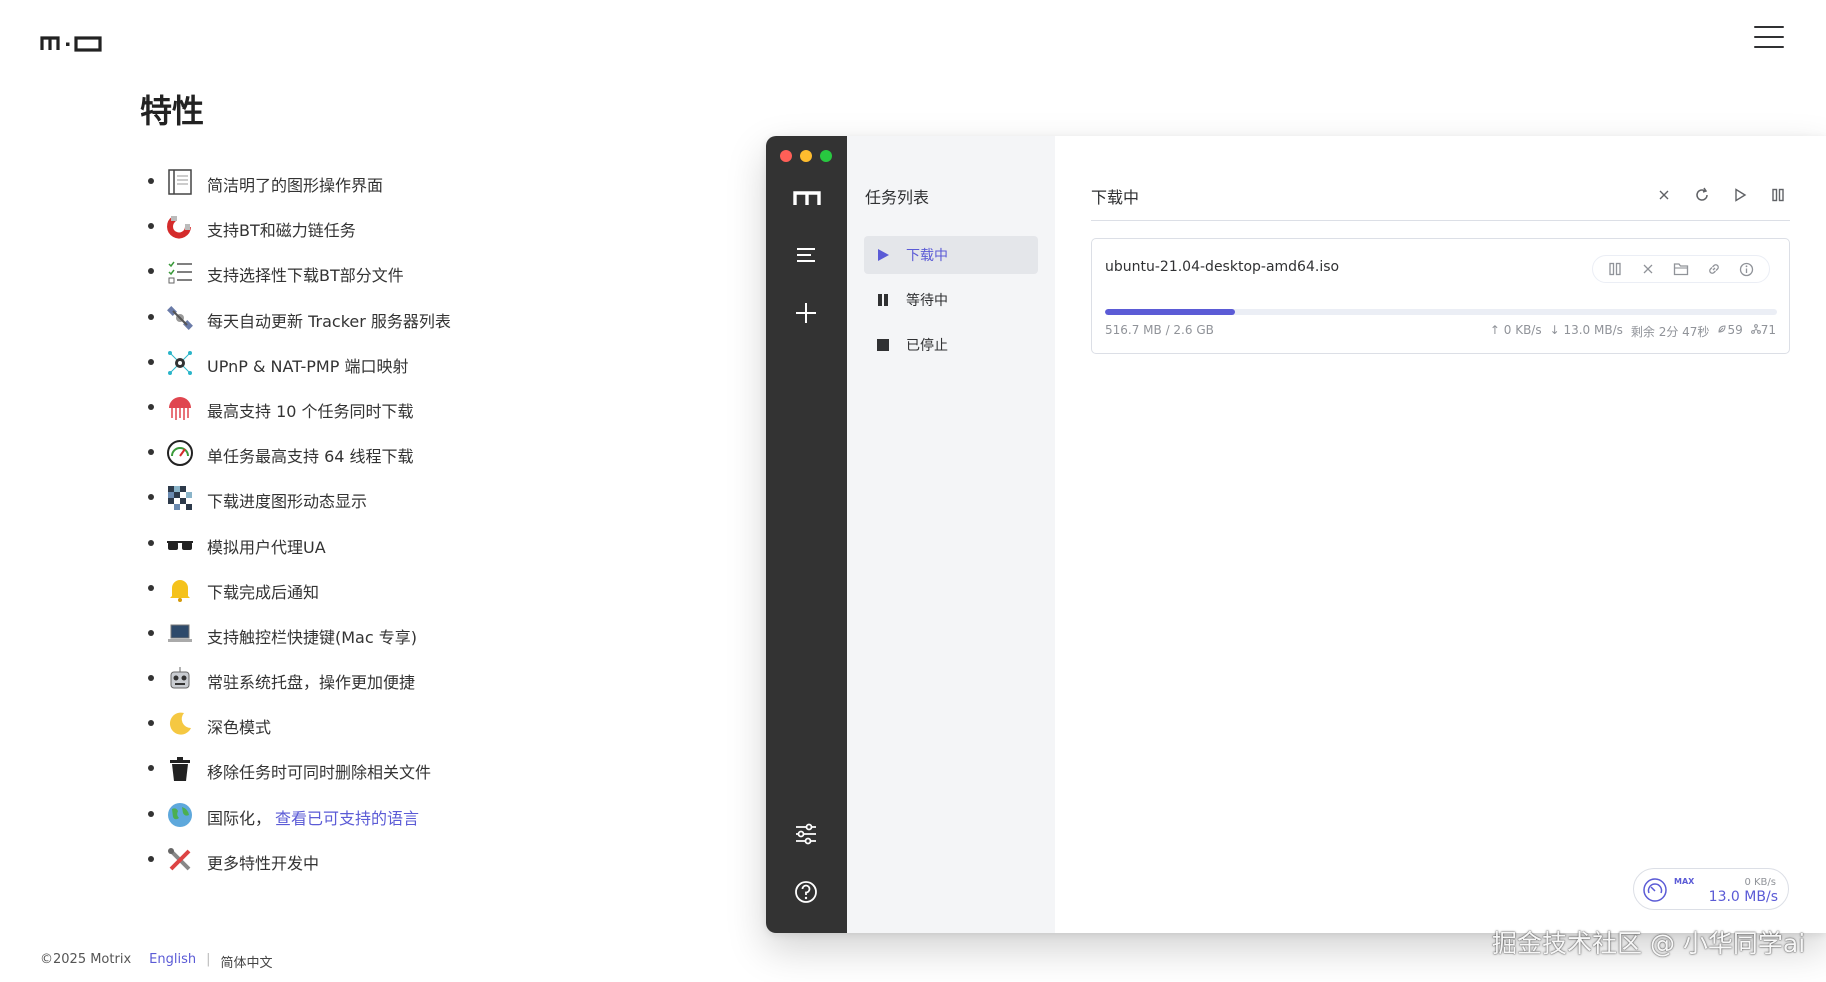  What do you see at coordinates (826, 156) in the screenshot?
I see `maximize-window-button` at bounding box center [826, 156].